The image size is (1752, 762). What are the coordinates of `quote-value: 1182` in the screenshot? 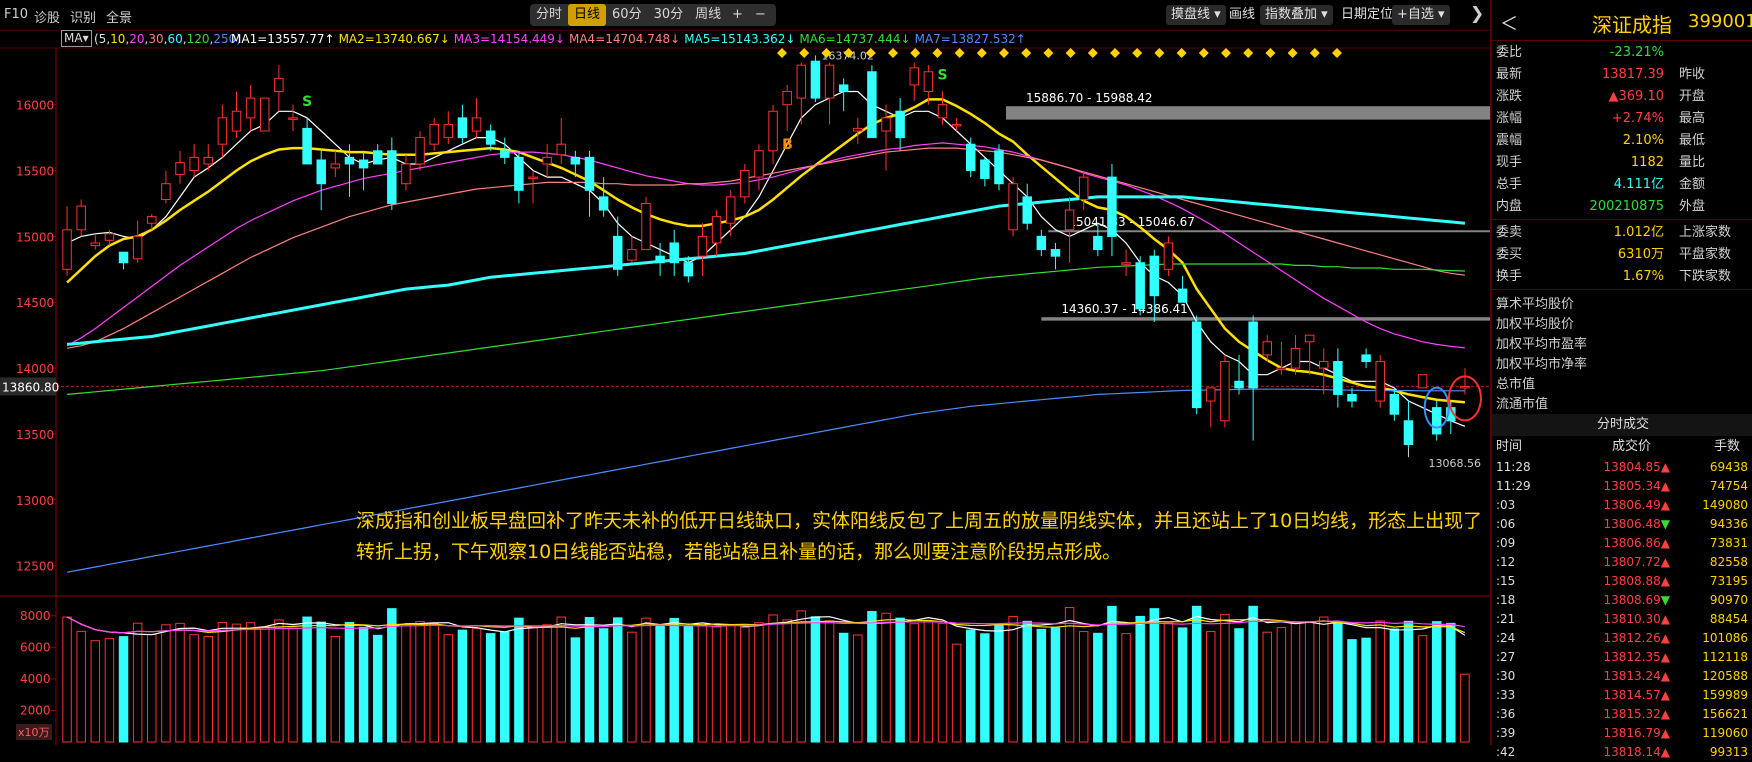 It's located at (1647, 162).